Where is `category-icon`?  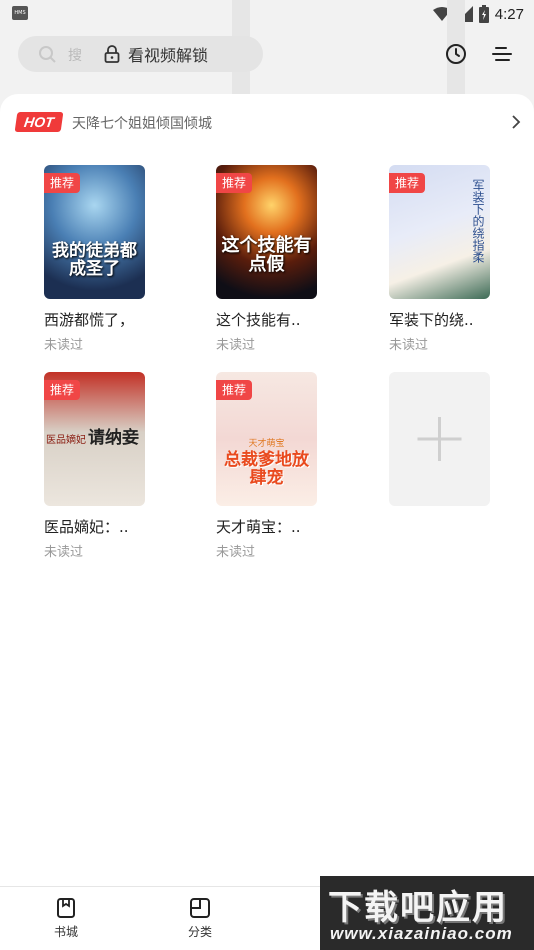
category-icon is located at coordinates (200, 908).